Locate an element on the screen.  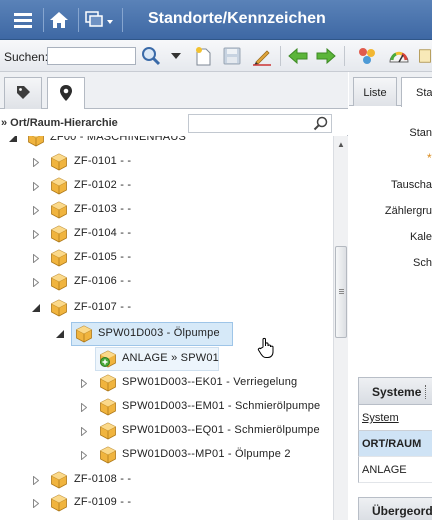
tree-node-zf0101: ZF-0101 - - is located at coordinates (166, 162).